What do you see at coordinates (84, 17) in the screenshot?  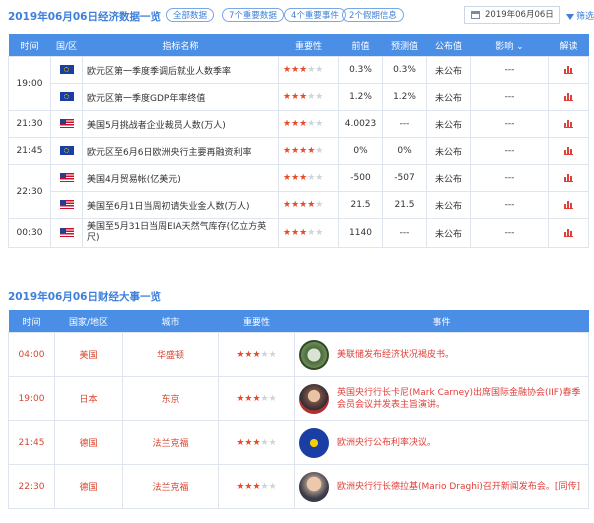 I see `page-title: 2019年06月06日经济数据一览` at bounding box center [84, 17].